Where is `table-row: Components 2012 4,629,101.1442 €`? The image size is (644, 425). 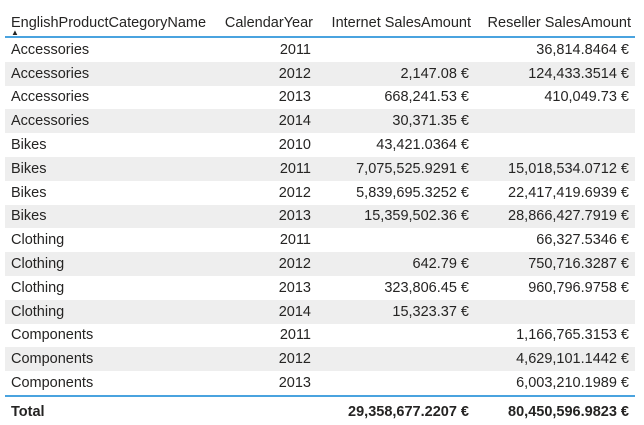
table-row: Components 2012 4,629,101.1442 € is located at coordinates (320, 359).